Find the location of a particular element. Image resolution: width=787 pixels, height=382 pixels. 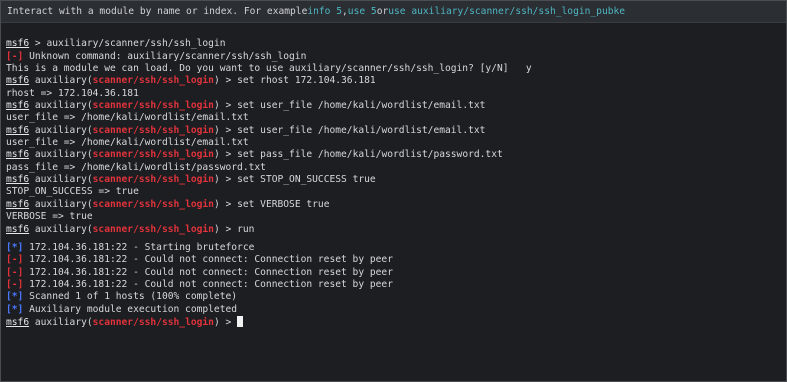

gap-line is located at coordinates (396, 32).